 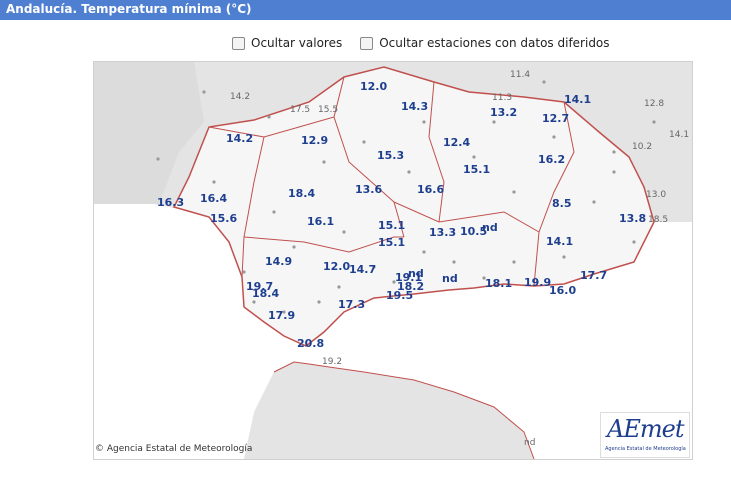 What do you see at coordinates (503, 112) in the screenshot?
I see `station-value: 13.2` at bounding box center [503, 112].